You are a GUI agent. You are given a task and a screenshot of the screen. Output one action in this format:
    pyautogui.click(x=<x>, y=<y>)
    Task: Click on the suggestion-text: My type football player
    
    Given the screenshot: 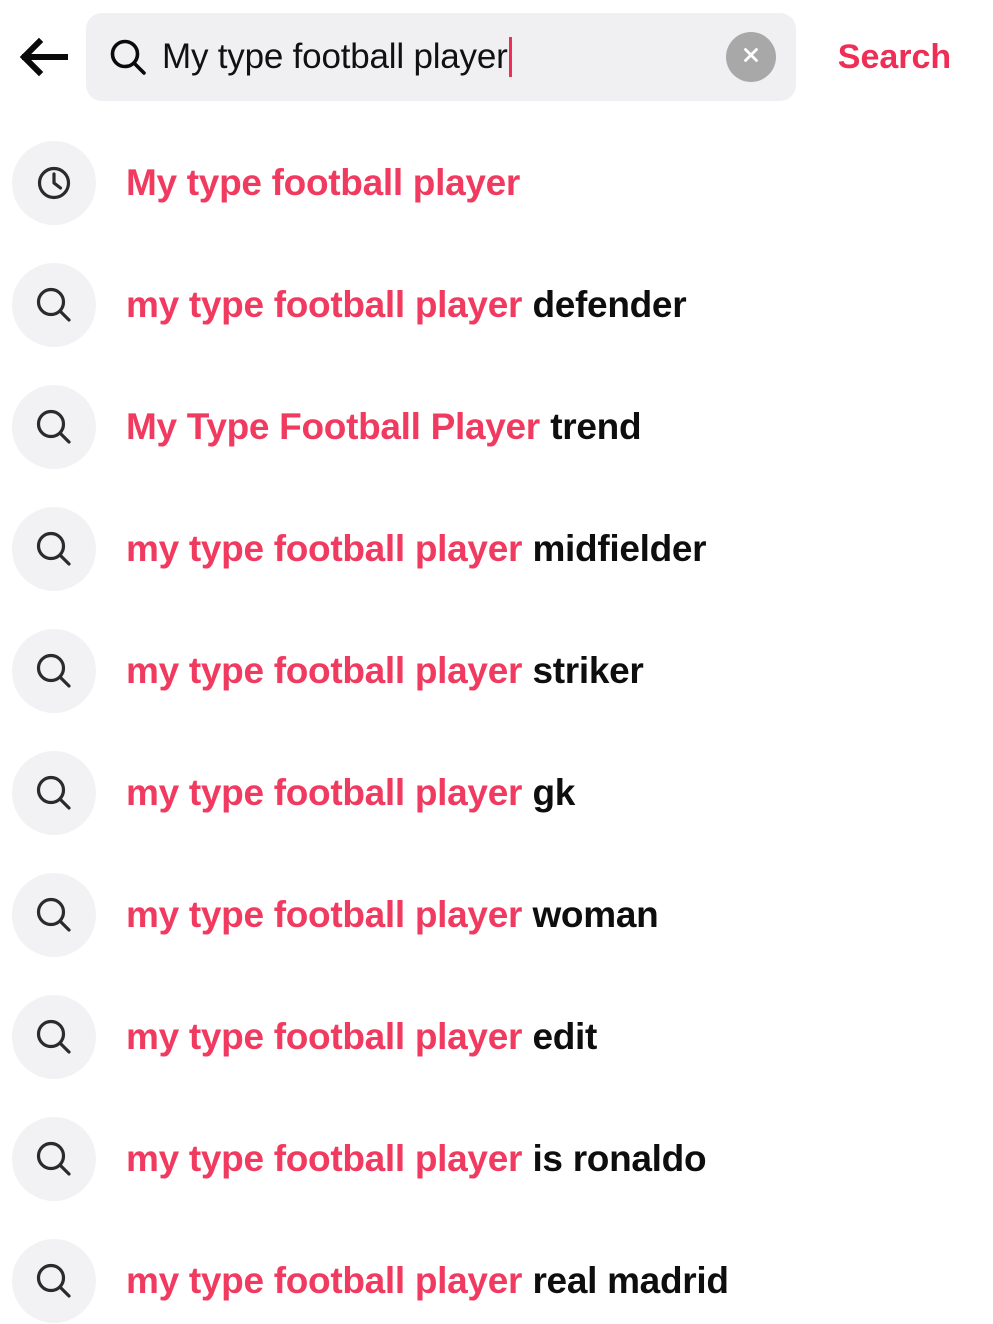 What is the action you would take?
    pyautogui.click(x=323, y=182)
    